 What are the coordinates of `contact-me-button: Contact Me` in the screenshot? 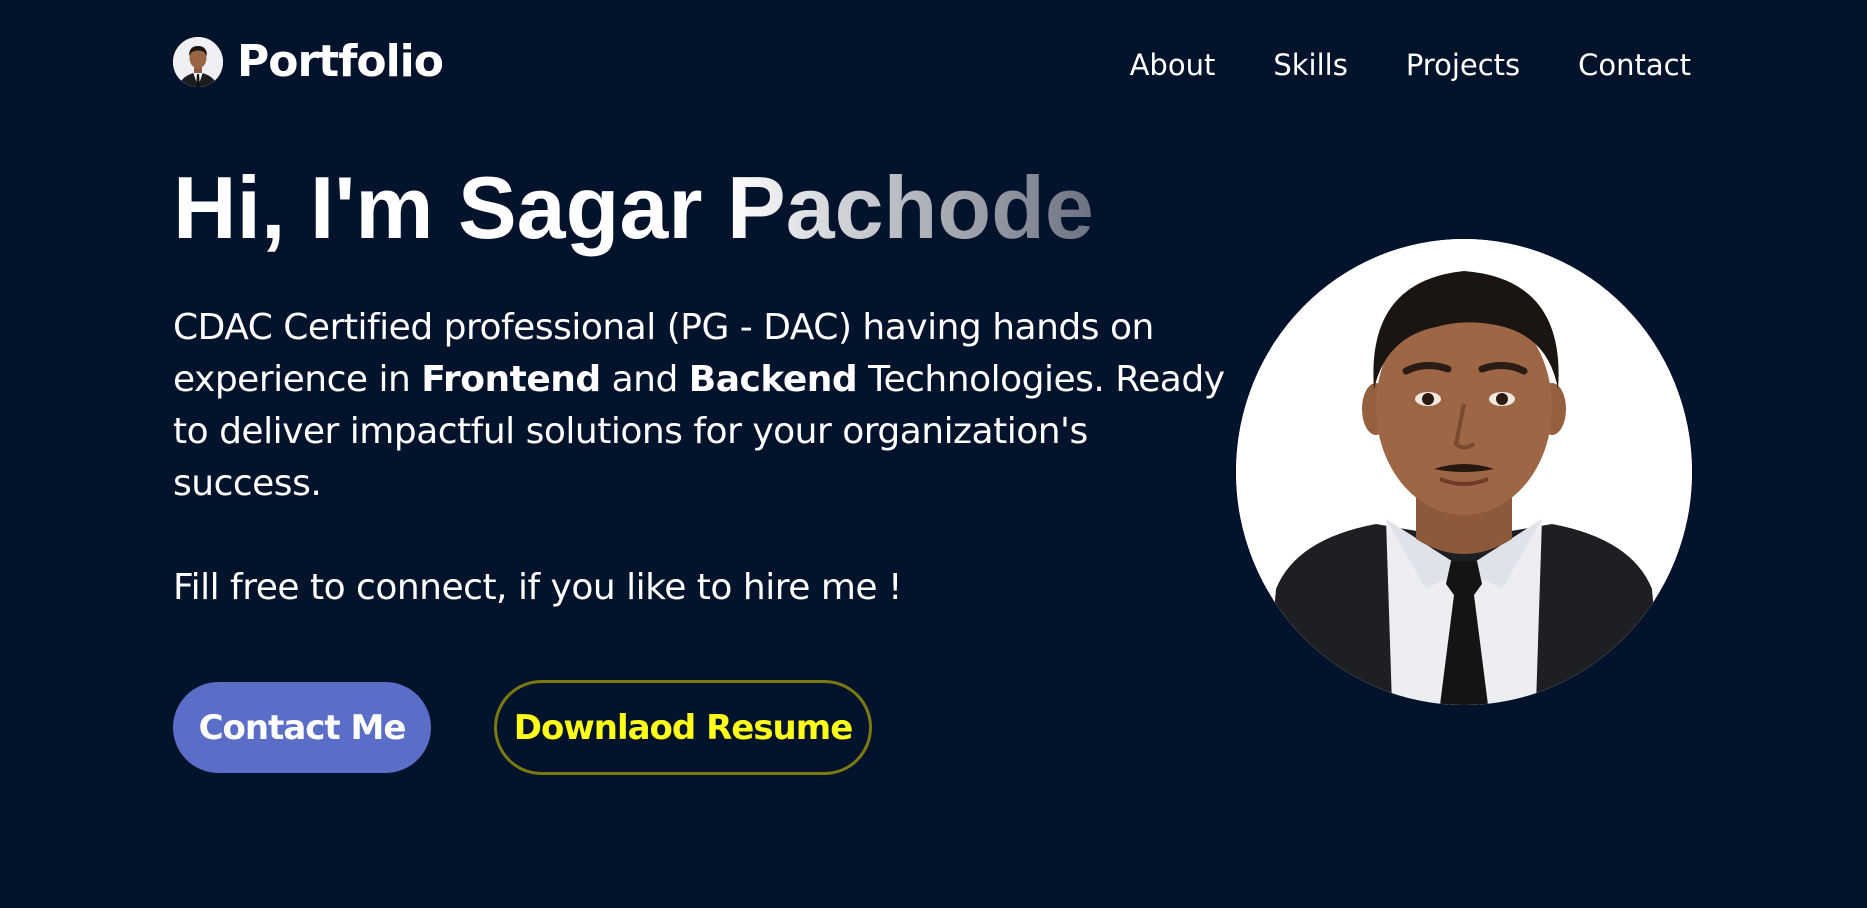 It's located at (302, 727).